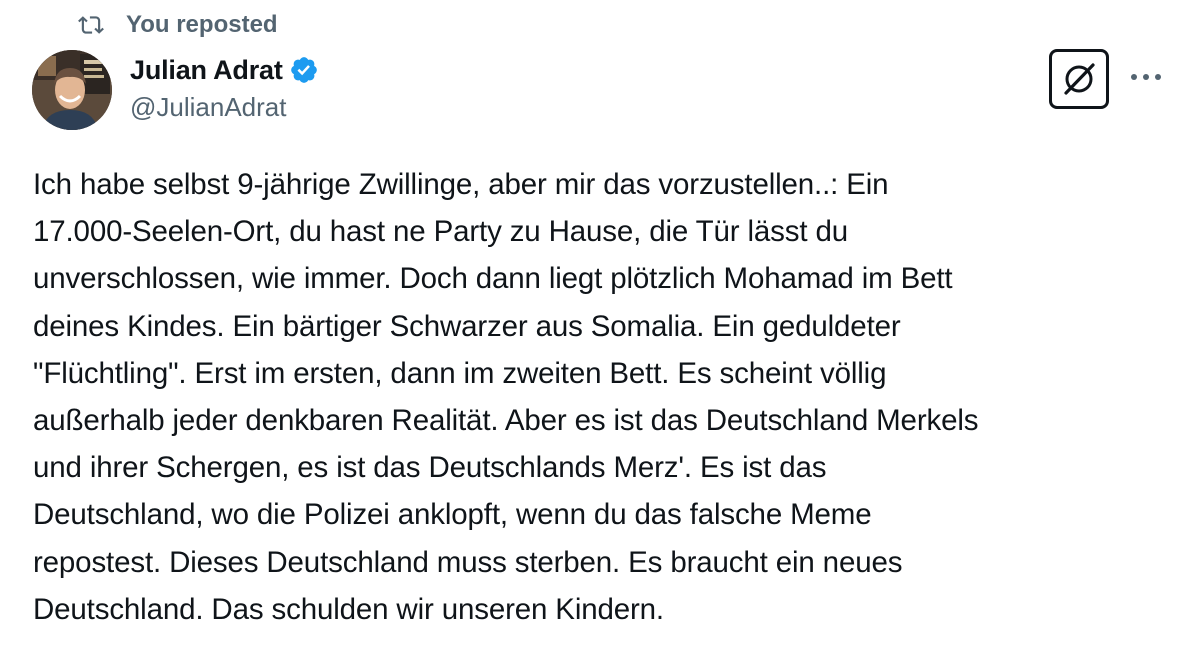 This screenshot has width=1196, height=648. What do you see at coordinates (206, 70) in the screenshot?
I see `author-display-name: Julian Adrat` at bounding box center [206, 70].